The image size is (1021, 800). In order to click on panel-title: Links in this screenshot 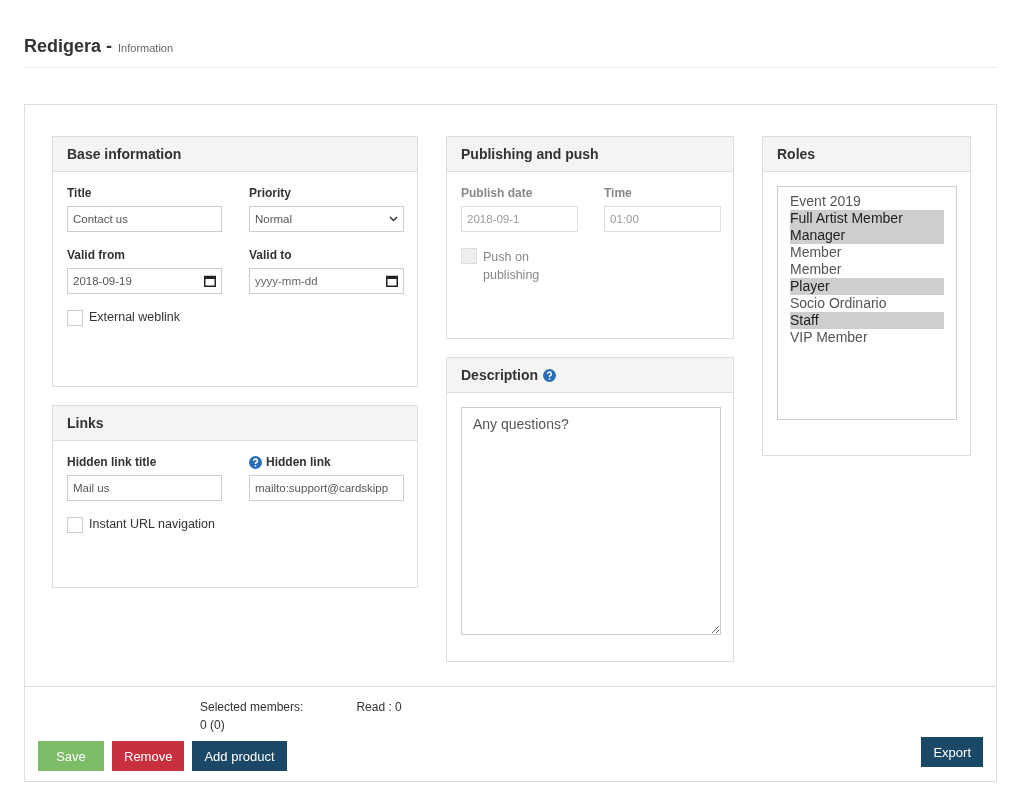, I will do `click(85, 423)`.